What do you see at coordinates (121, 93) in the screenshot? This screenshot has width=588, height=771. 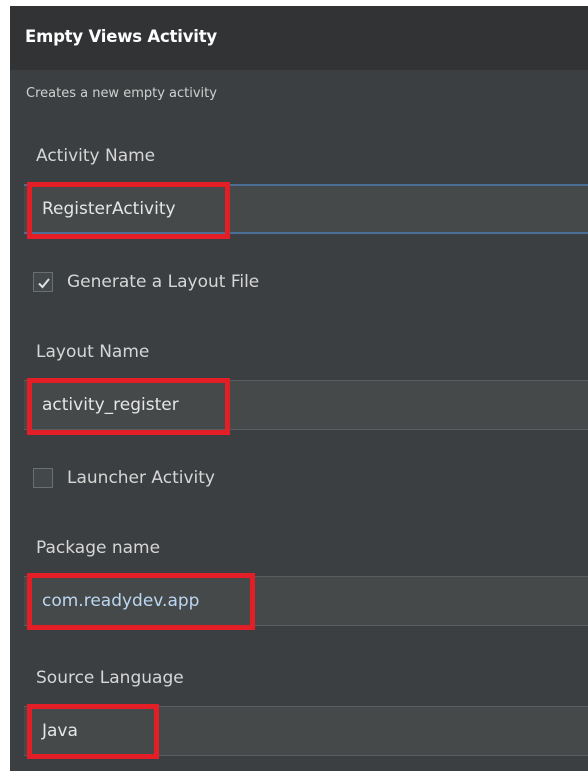 I see `page-description: Creates a new empty activity` at bounding box center [121, 93].